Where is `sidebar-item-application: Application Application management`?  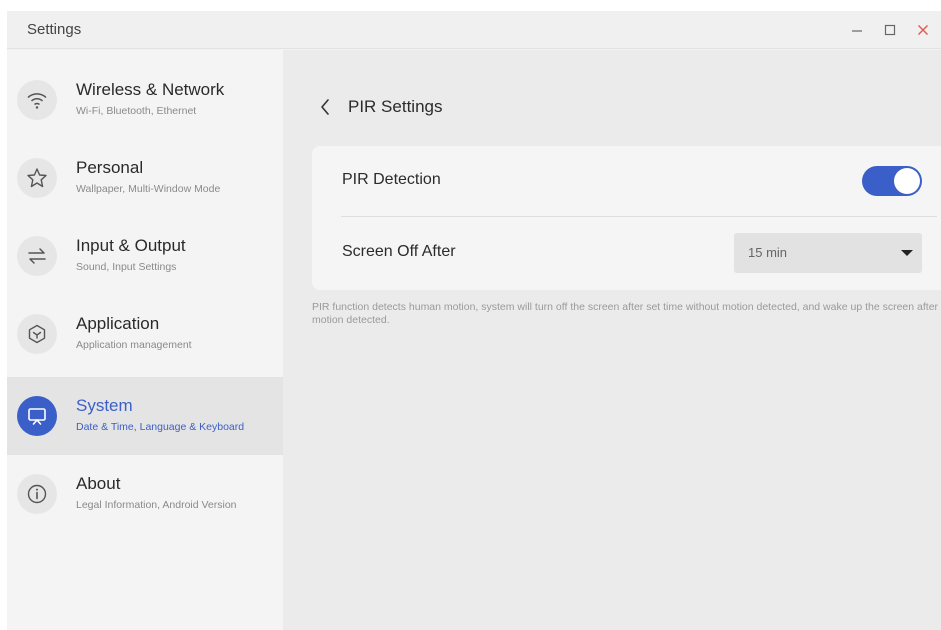
sidebar-item-application: Application Application management is located at coordinates (145, 334).